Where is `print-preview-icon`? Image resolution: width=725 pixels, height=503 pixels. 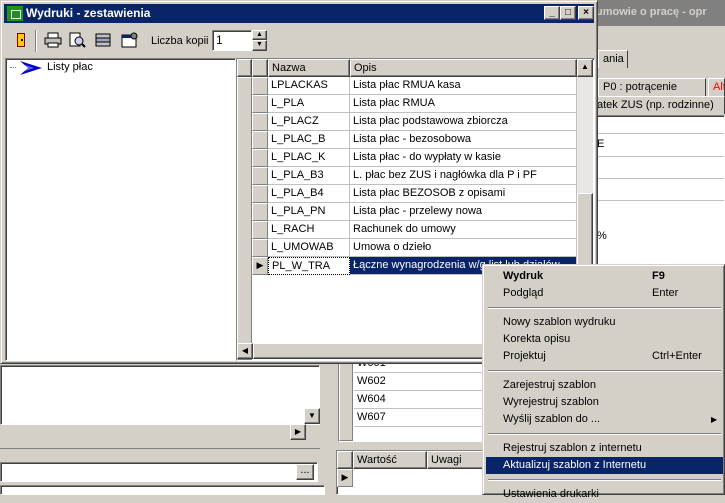 print-preview-icon is located at coordinates (77, 40).